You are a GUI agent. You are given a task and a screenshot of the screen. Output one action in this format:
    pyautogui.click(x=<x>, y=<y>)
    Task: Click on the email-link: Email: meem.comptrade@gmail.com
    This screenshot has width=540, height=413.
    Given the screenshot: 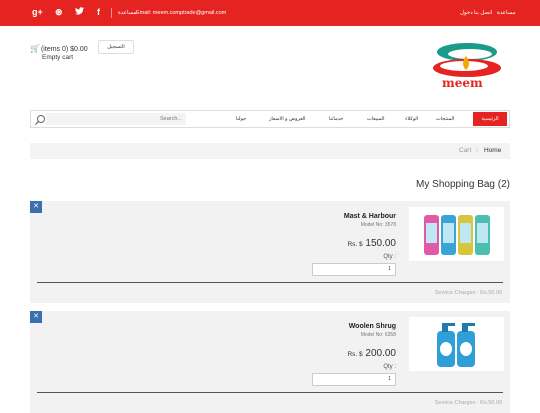 What is the action you would take?
    pyautogui.click(x=181, y=13)
    